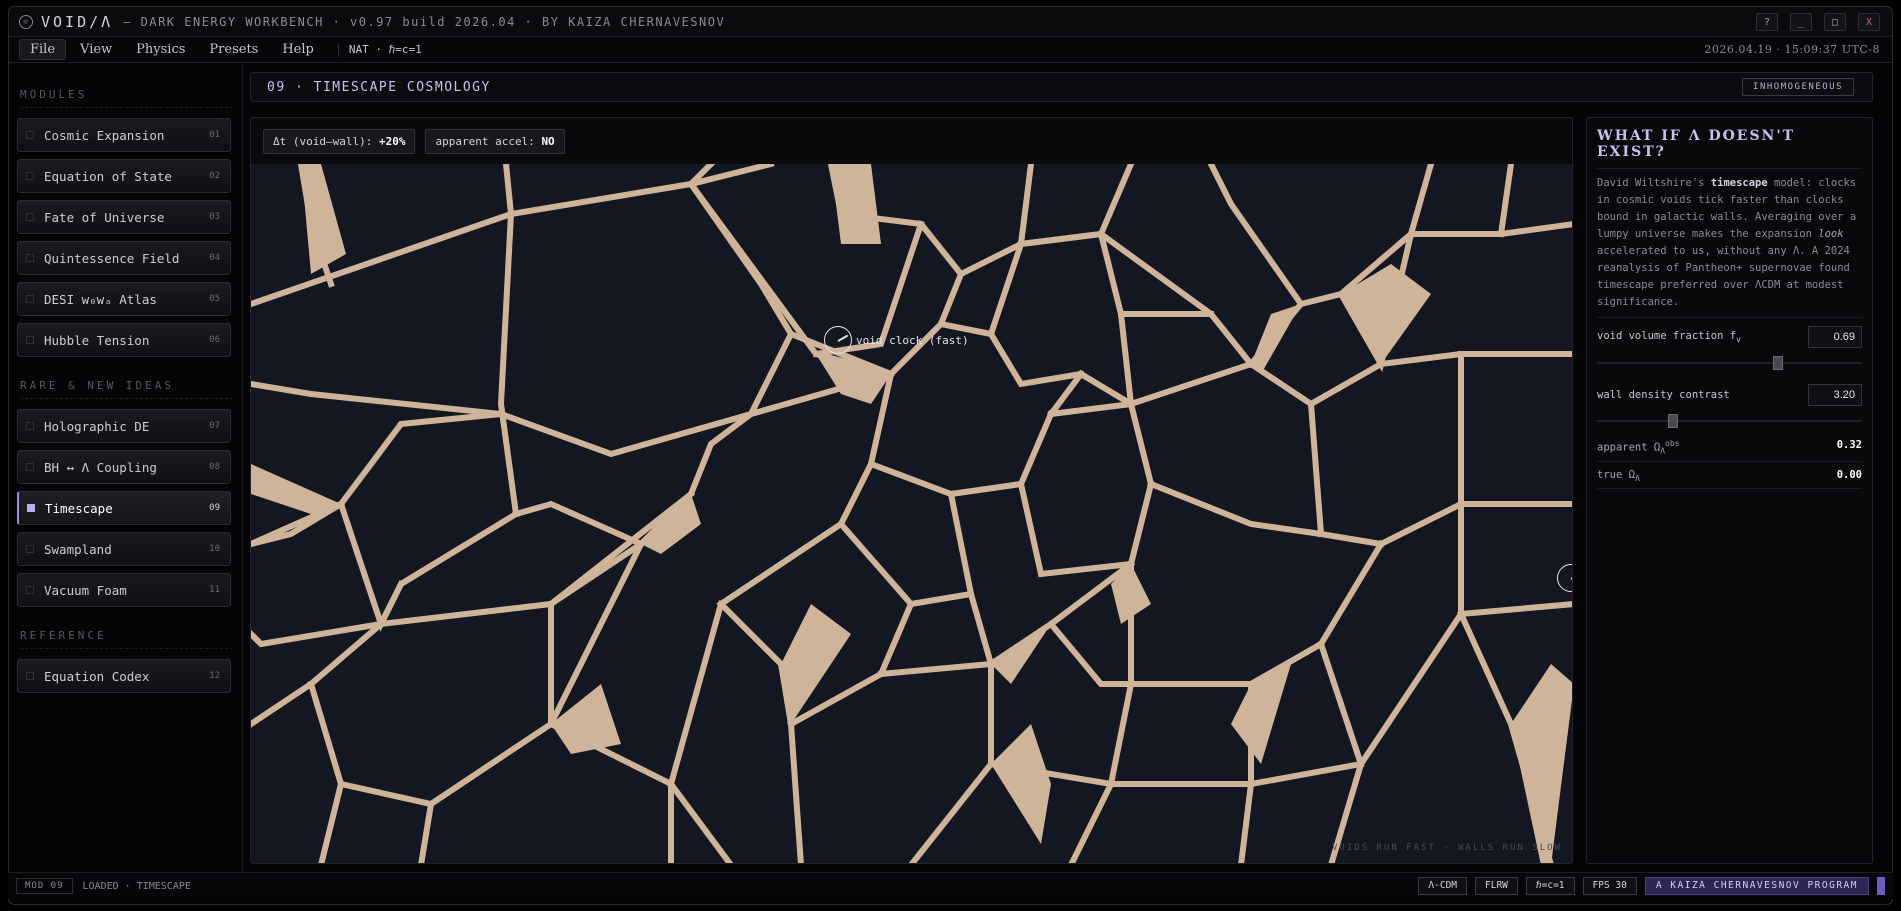 Image resolution: width=1901 pixels, height=911 pixels. I want to click on slider-track, so click(1729, 421).